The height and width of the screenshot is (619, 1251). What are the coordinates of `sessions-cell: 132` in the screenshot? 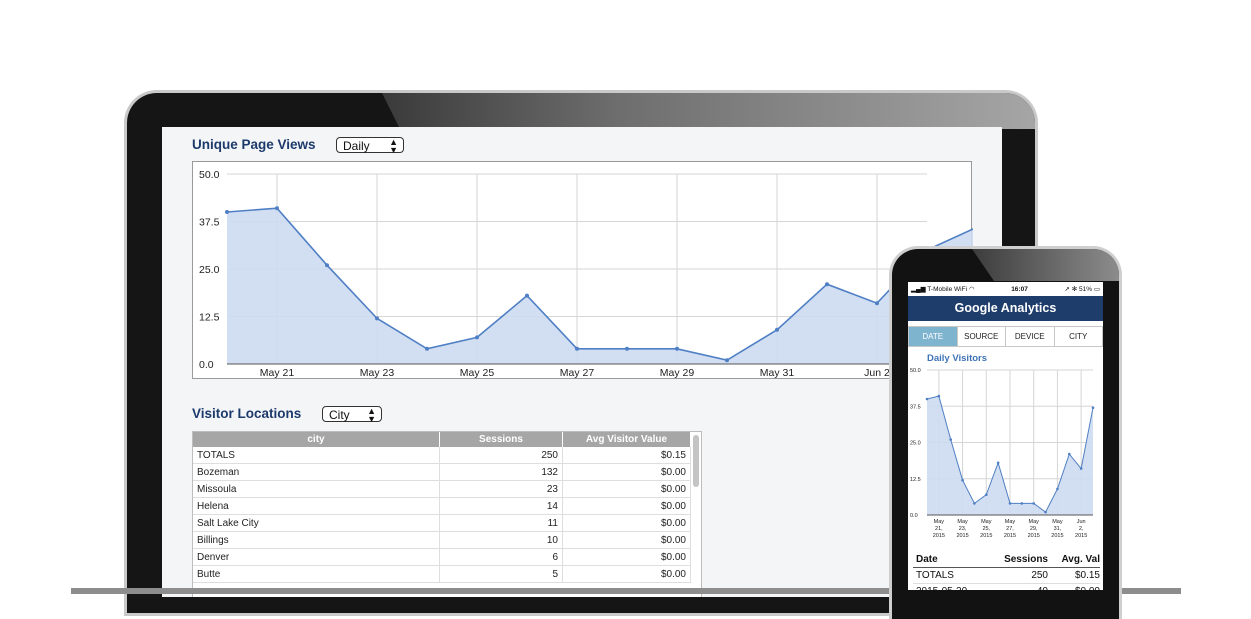 It's located at (501, 472).